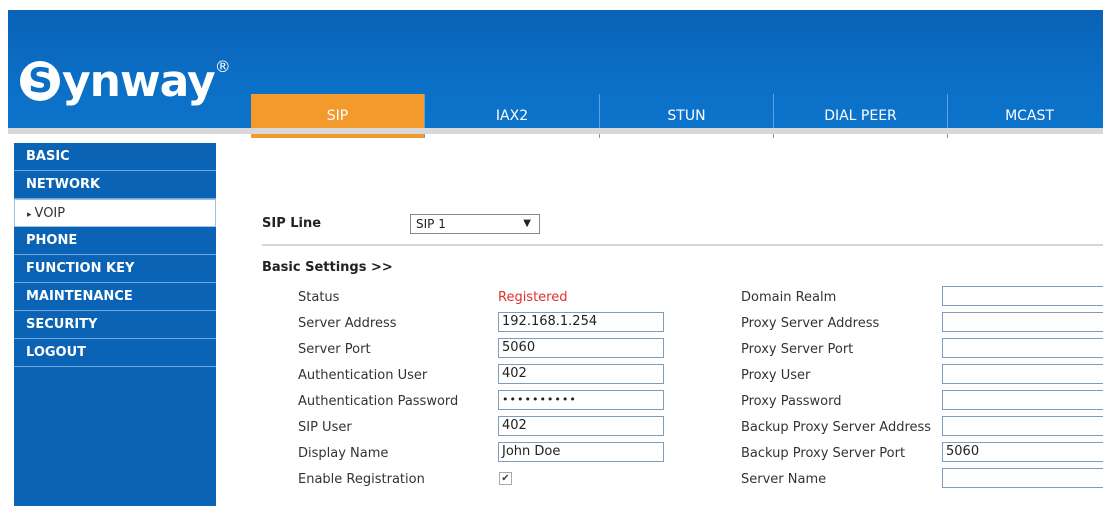  Describe the element at coordinates (797, 349) in the screenshot. I see `proxy-server-port-label: Proxy Server Port` at that location.